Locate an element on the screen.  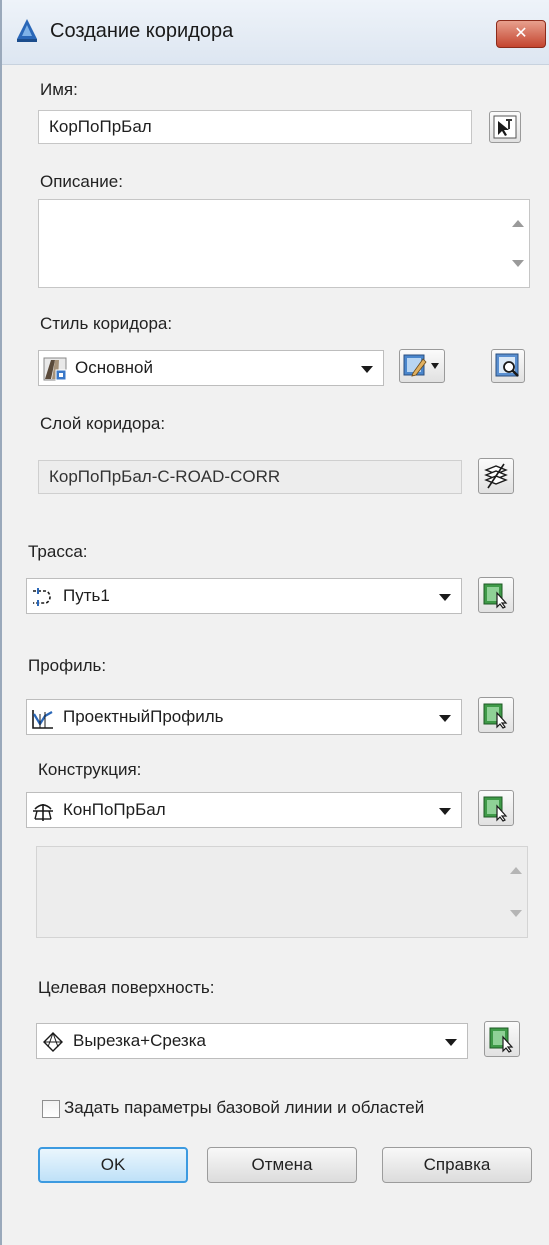
target-surface-value: Вырезка+Срезка is located at coordinates (139, 1040).